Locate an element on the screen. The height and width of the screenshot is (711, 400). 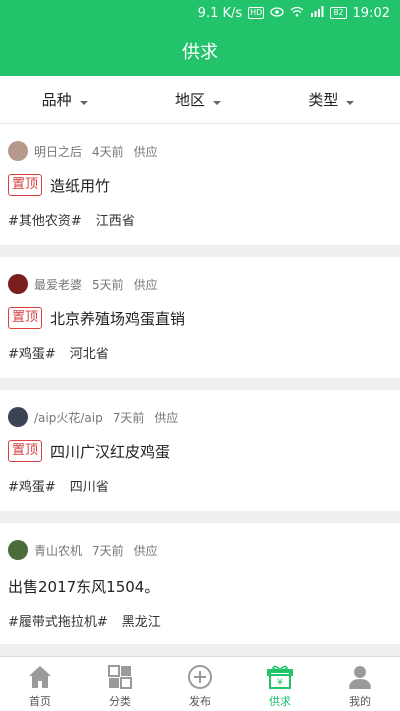
page-title-bar: 供求 is located at coordinates (200, 51).